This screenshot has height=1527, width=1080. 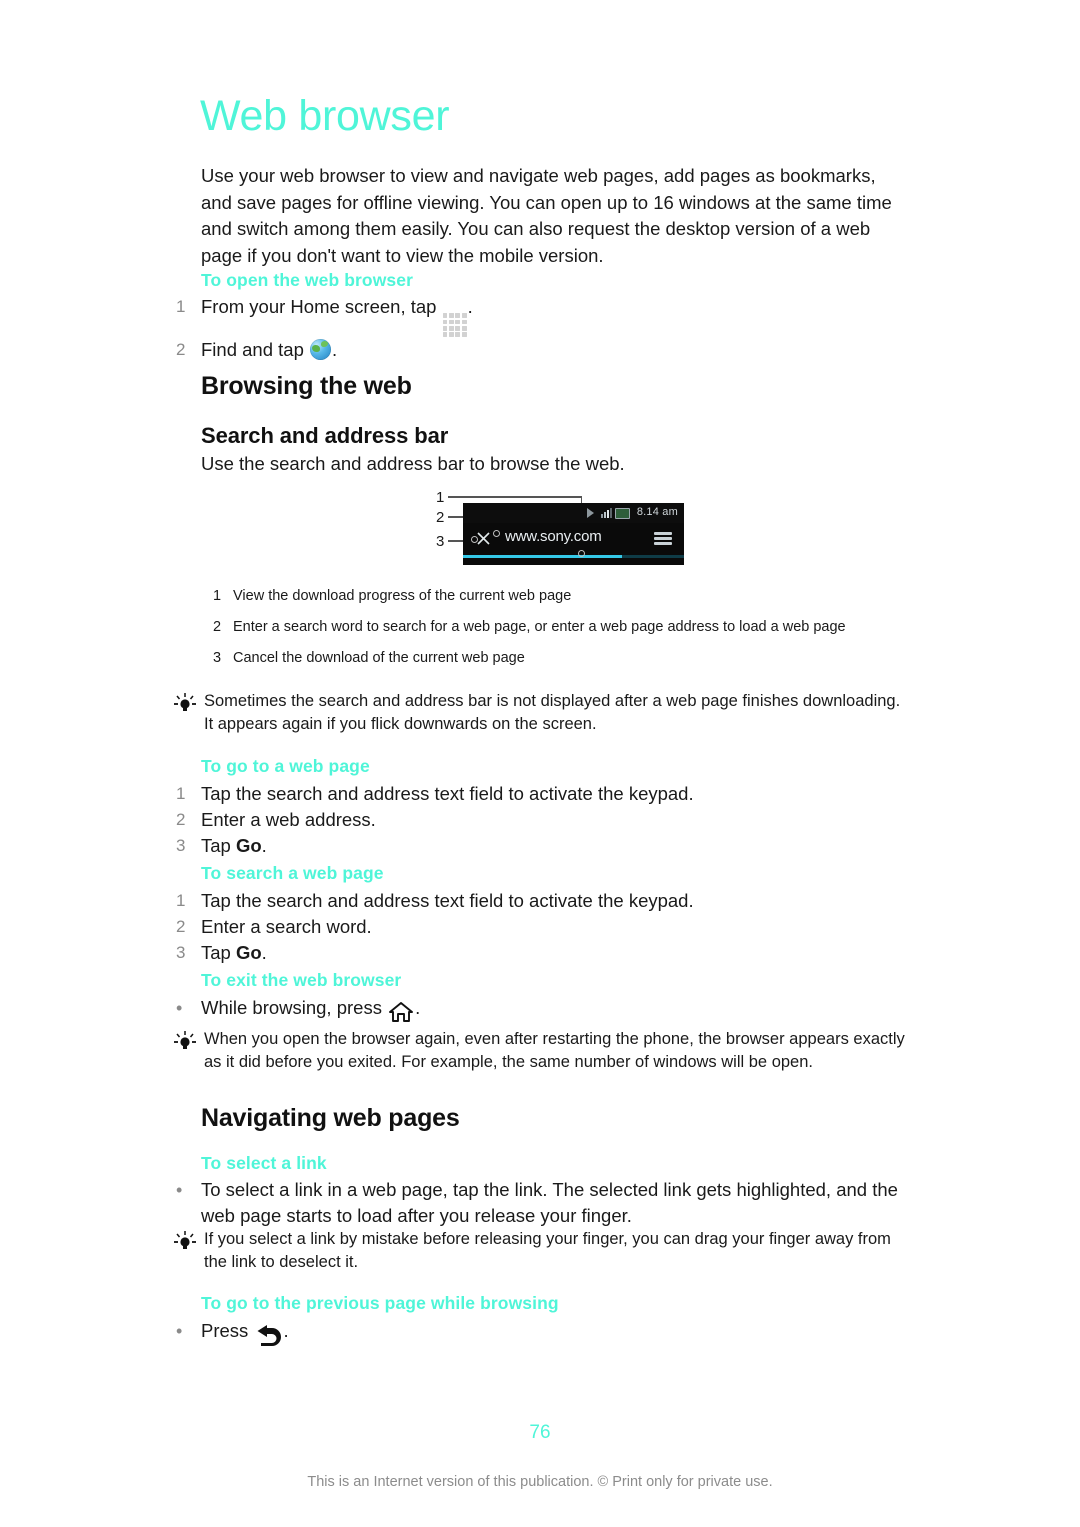 I want to click on callout-number-3: 3, so click(x=440, y=541).